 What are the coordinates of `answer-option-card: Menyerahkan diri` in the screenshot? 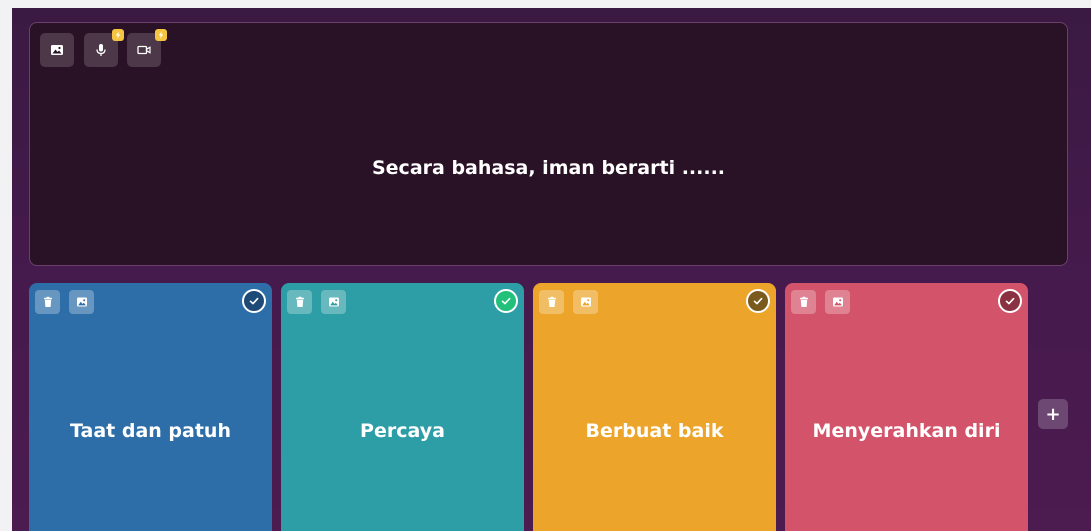 It's located at (906, 407).